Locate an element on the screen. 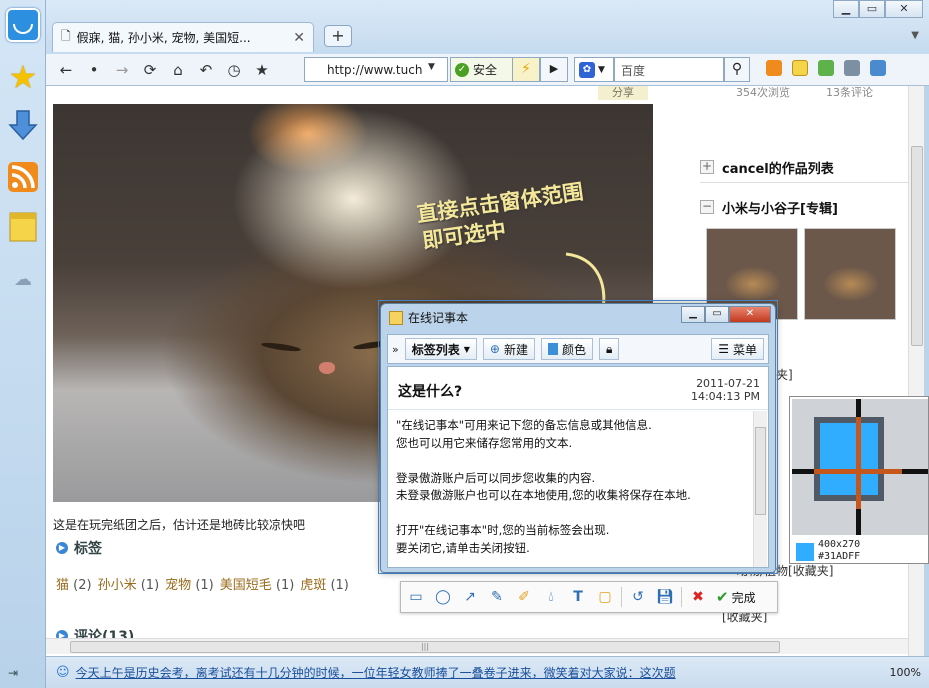 The image size is (929, 688). window-controls: ▁ ▭ ✕ is located at coordinates (878, 9).